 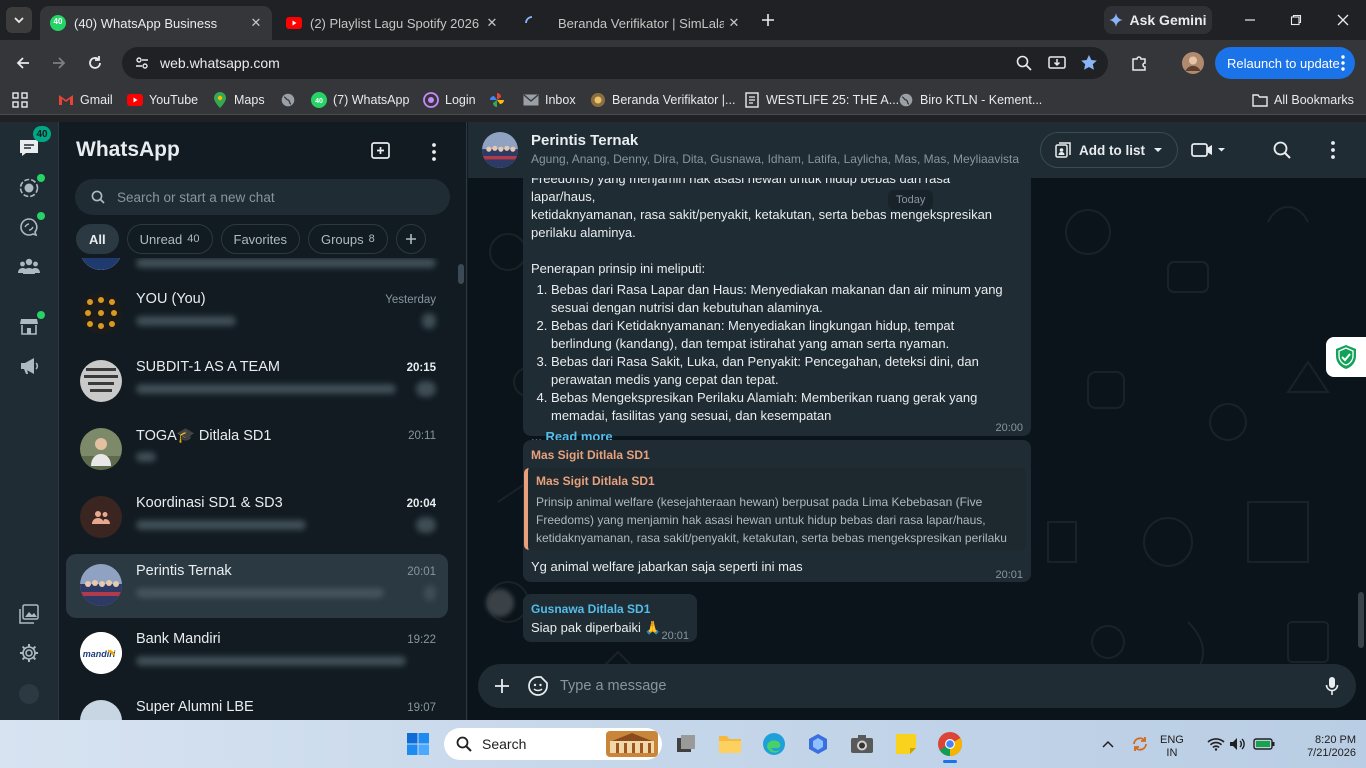 I want to click on sender-avatar-blurred, so click(x=500, y=603).